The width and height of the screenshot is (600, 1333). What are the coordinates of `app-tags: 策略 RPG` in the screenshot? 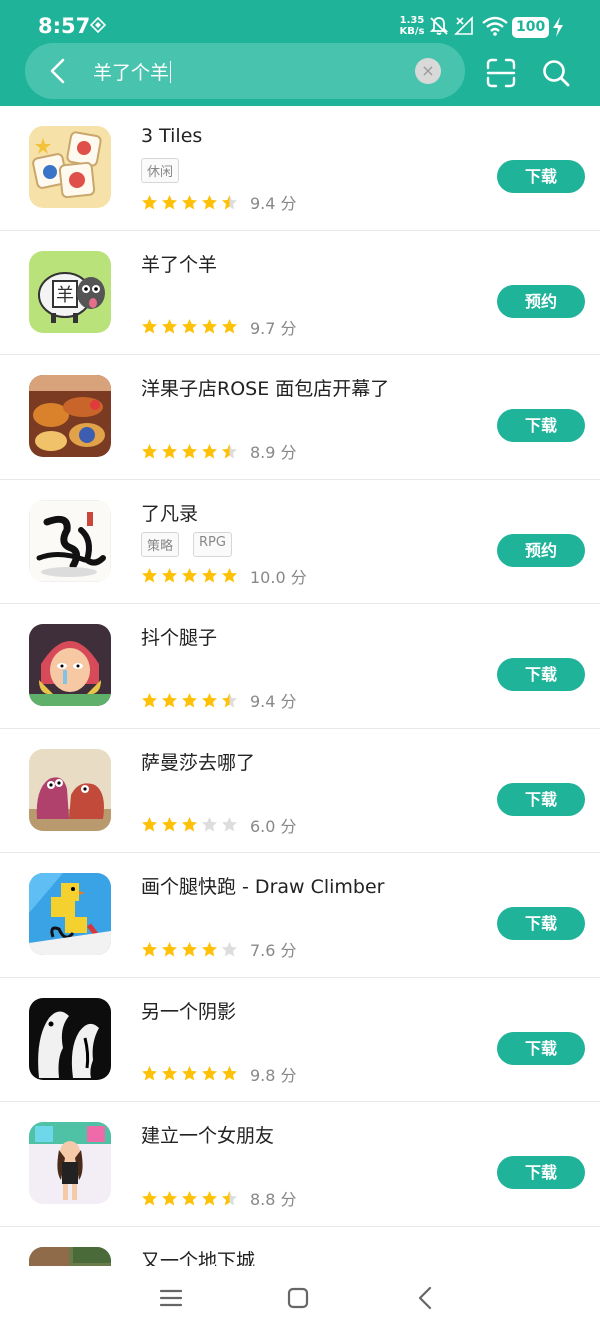 It's located at (186, 544).